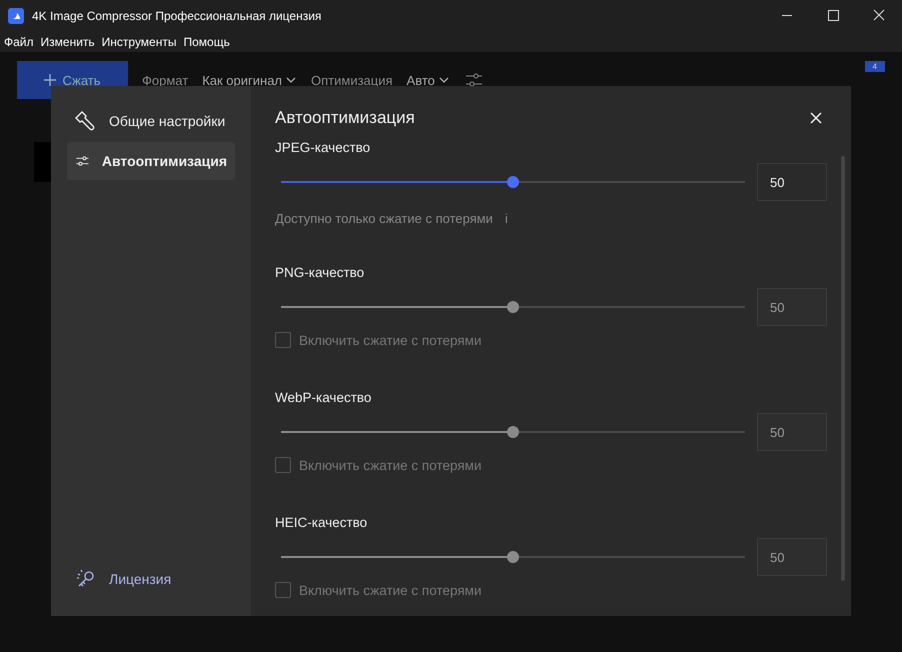 This screenshot has height=652, width=902. I want to click on menu-item: Помощь, so click(206, 41).